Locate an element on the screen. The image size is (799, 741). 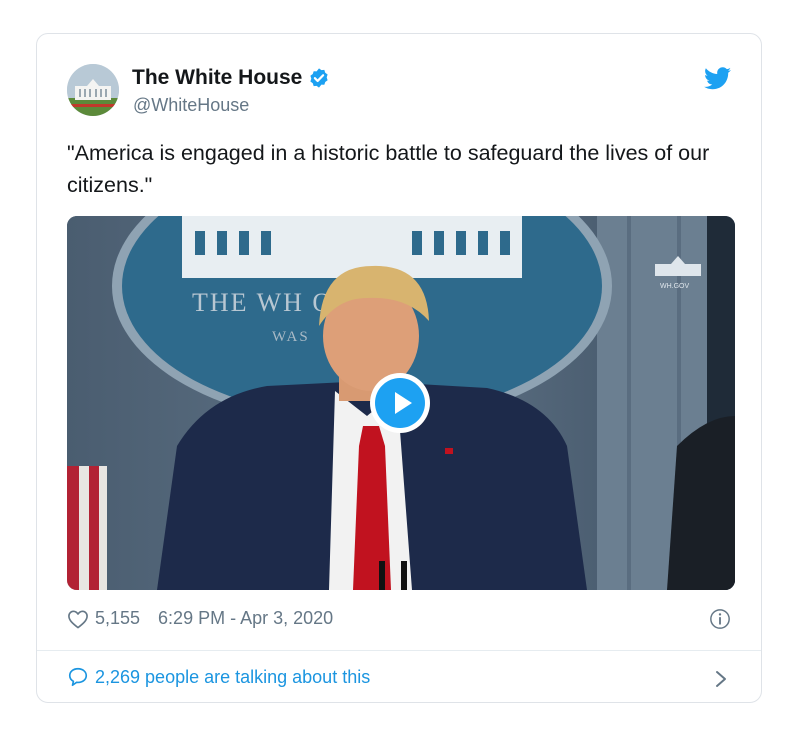
display-name: The White House is located at coordinates (217, 78).